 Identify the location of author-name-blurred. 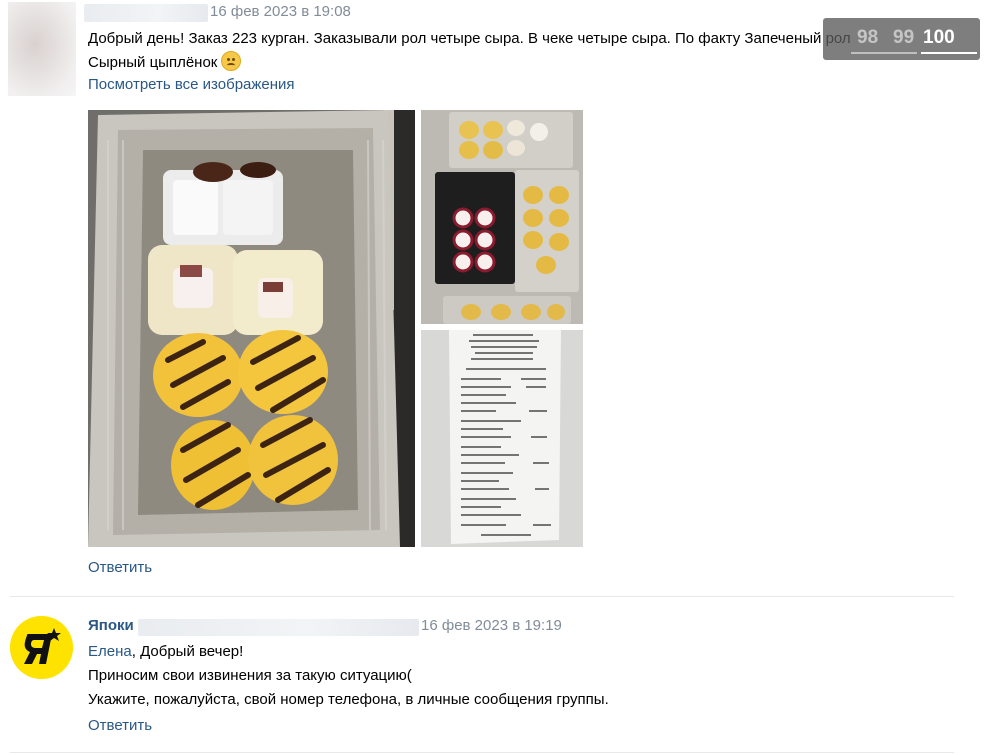
(146, 13).